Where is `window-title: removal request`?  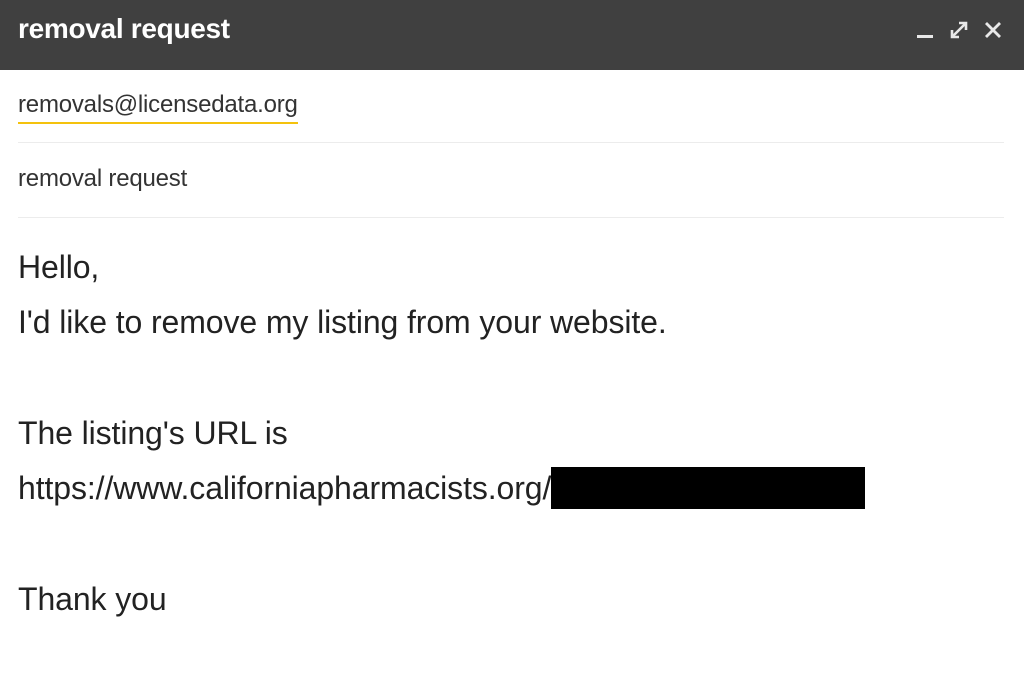
window-title: removal request is located at coordinates (124, 28).